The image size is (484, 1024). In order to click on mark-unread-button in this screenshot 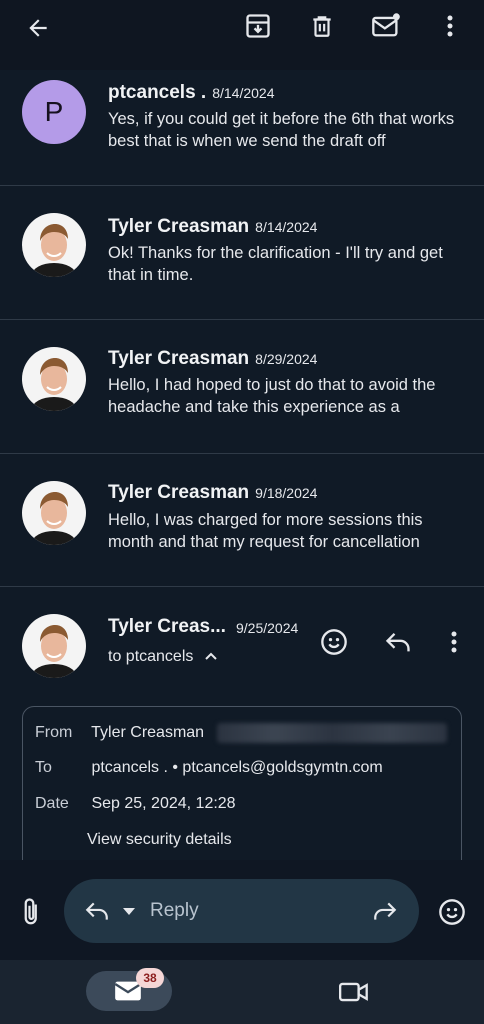, I will do `click(386, 26)`.